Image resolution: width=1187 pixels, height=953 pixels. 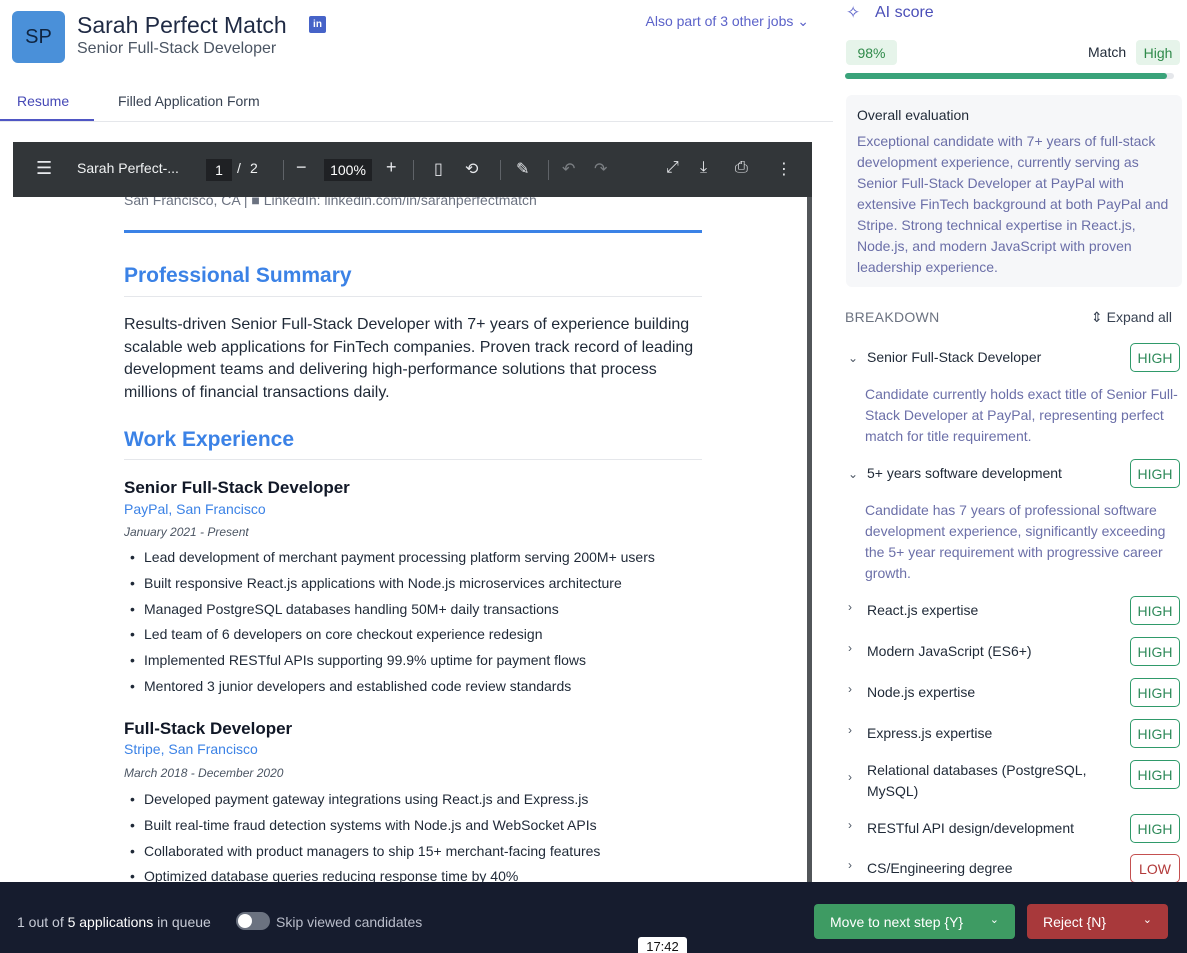 I want to click on zoom-out-icon: −, so click(x=301, y=167).